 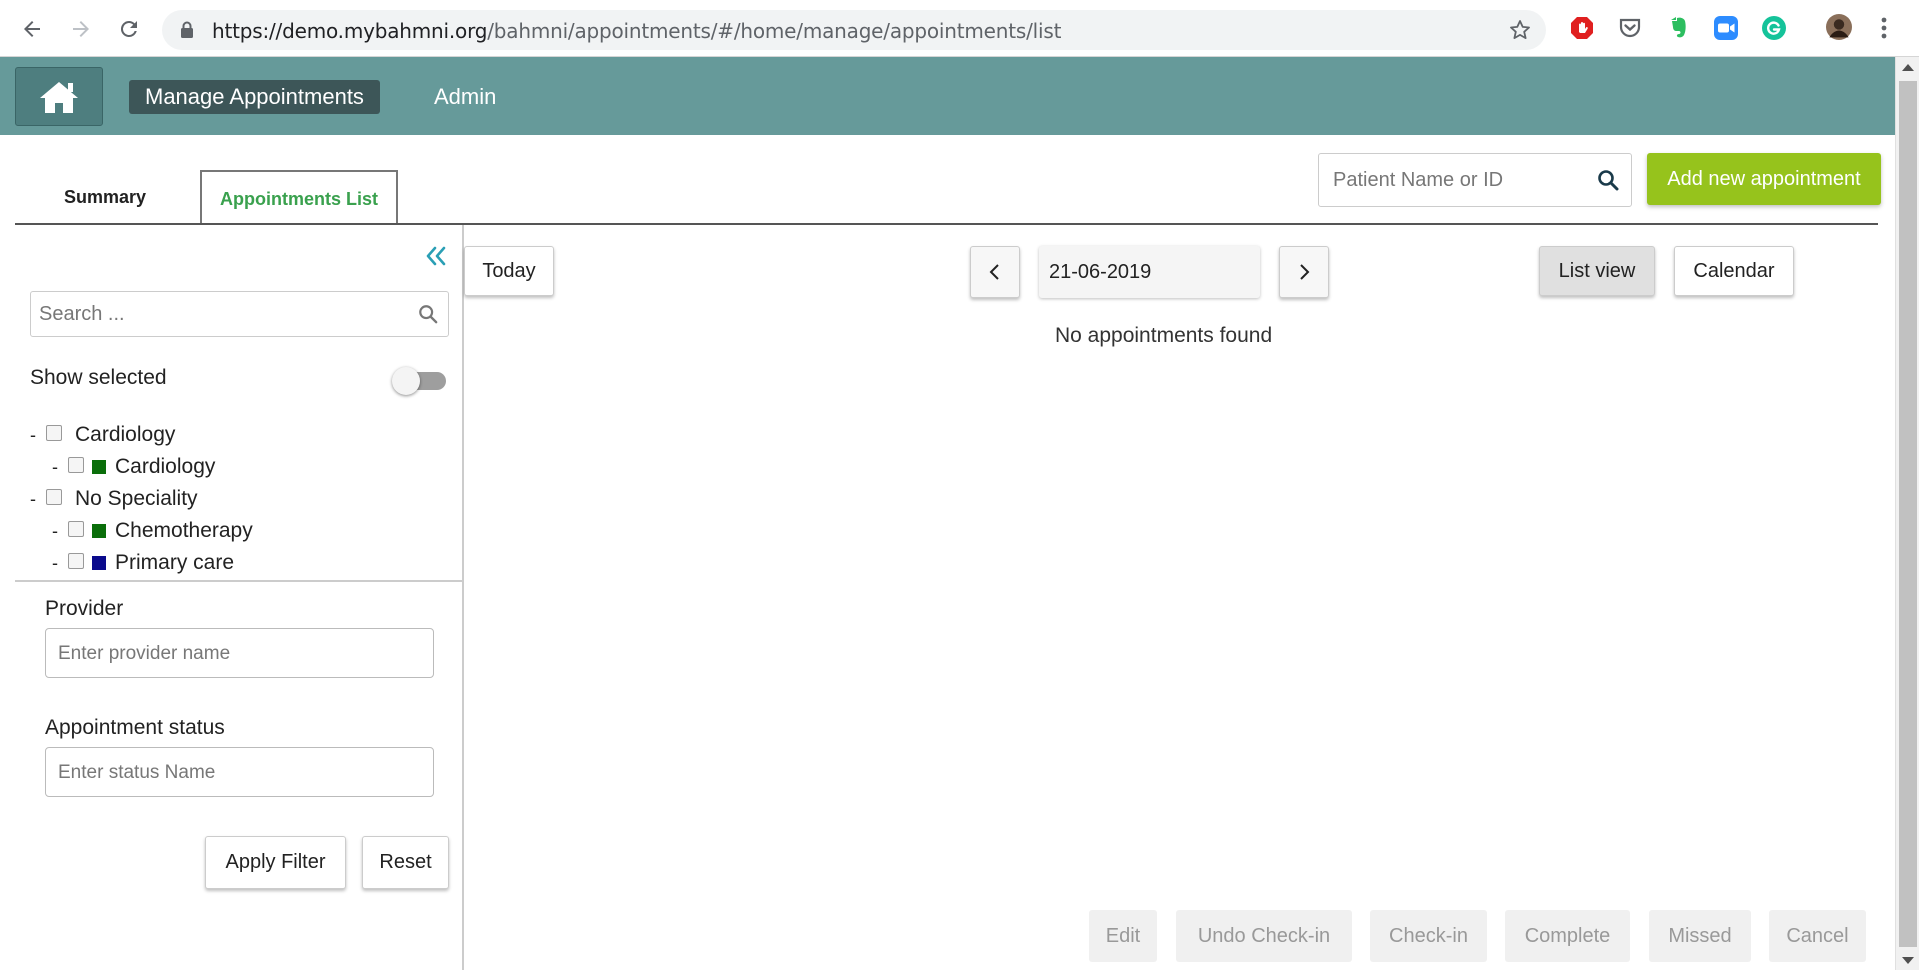 I want to click on appointment-status-label: Appointment status, so click(x=135, y=727).